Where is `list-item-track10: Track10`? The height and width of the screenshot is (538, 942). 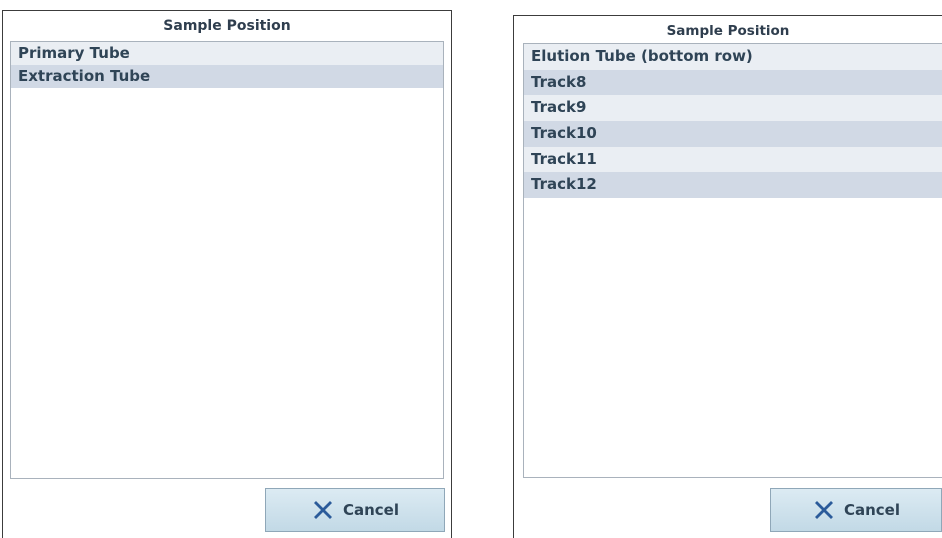
list-item-track10: Track10 is located at coordinates (733, 134).